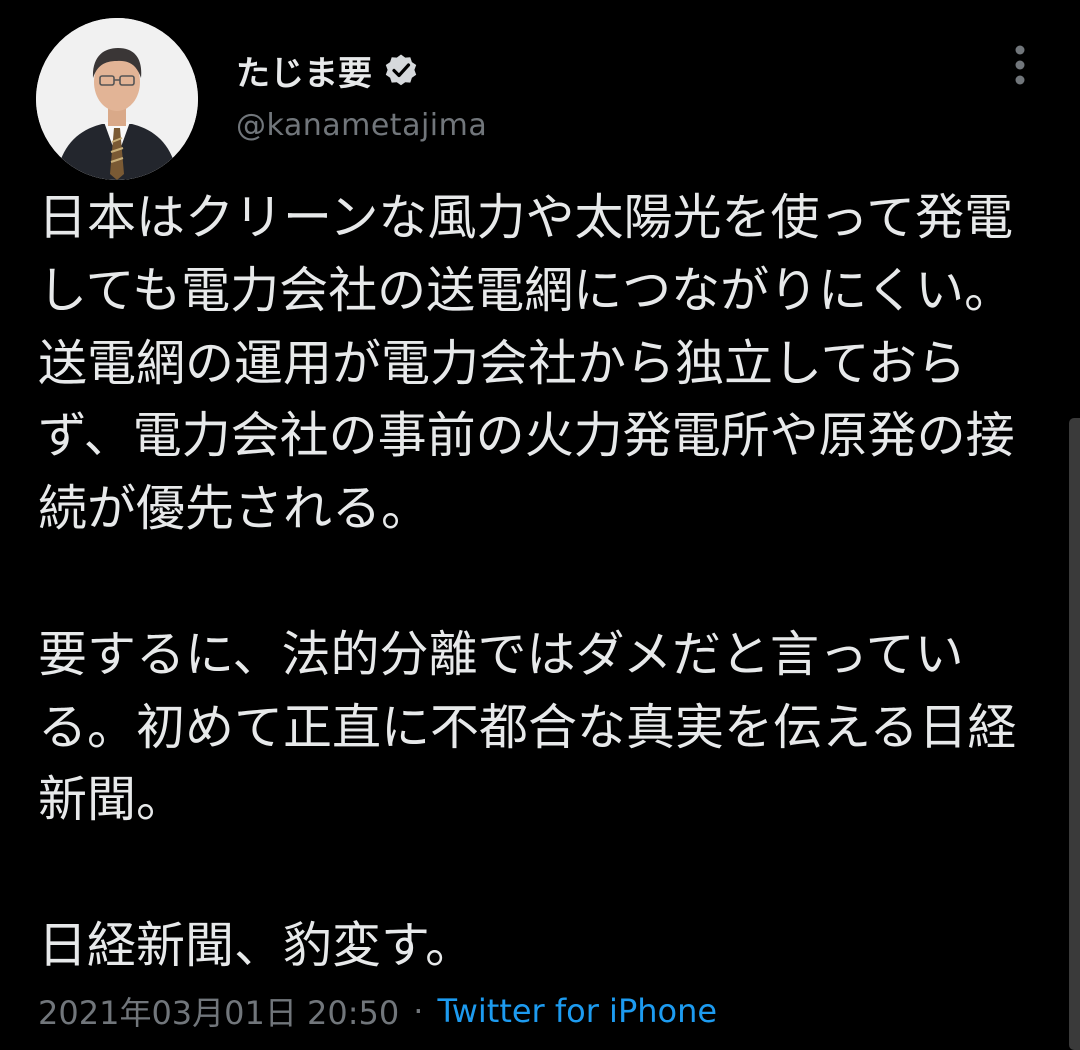 This screenshot has height=1050, width=1080. I want to click on scrollbar, so click(1074, 734).